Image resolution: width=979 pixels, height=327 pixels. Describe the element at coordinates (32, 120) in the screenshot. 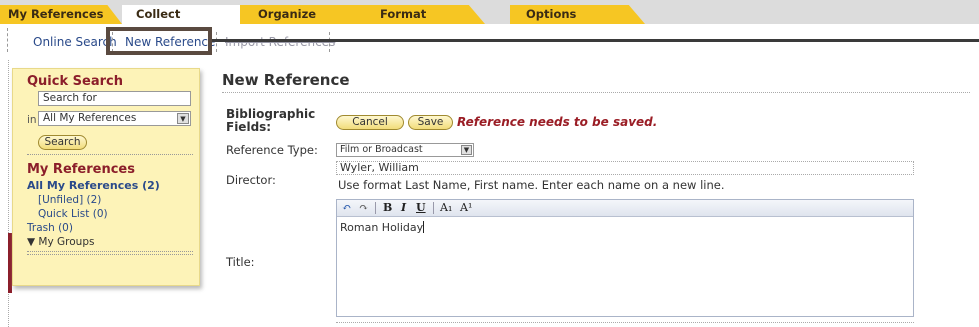

I see `in-label: in` at that location.